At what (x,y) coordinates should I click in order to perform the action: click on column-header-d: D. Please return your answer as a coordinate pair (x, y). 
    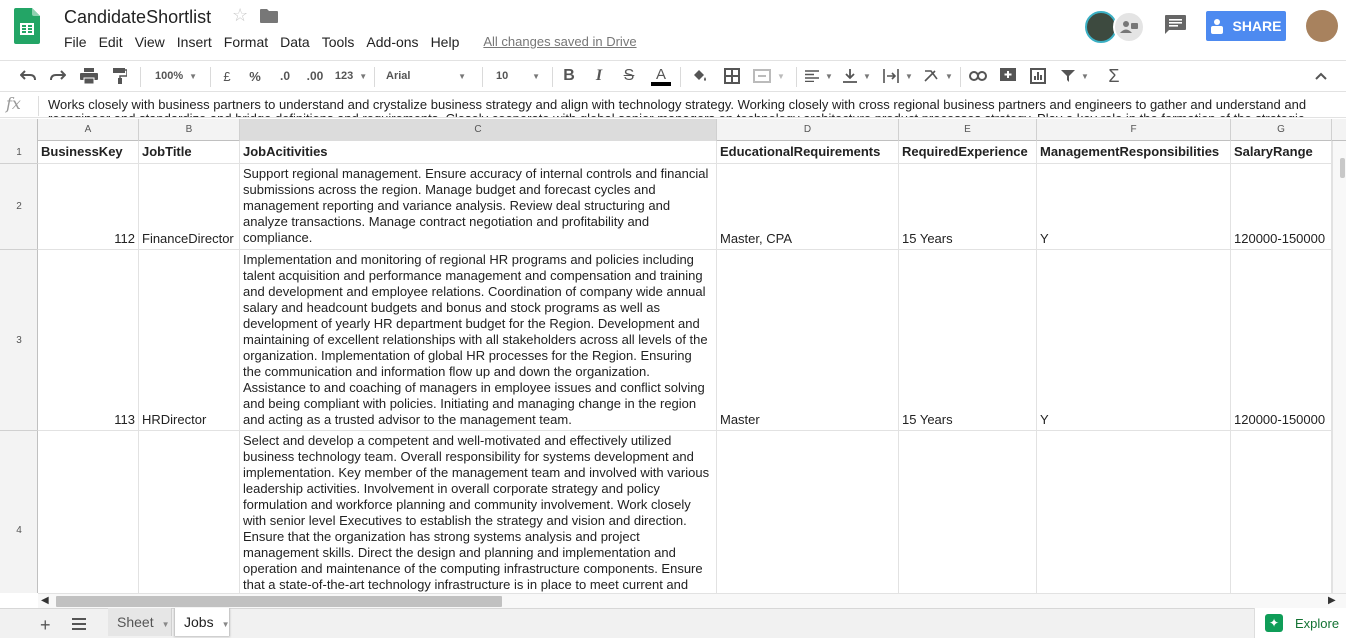
    Looking at the image, I should click on (808, 130).